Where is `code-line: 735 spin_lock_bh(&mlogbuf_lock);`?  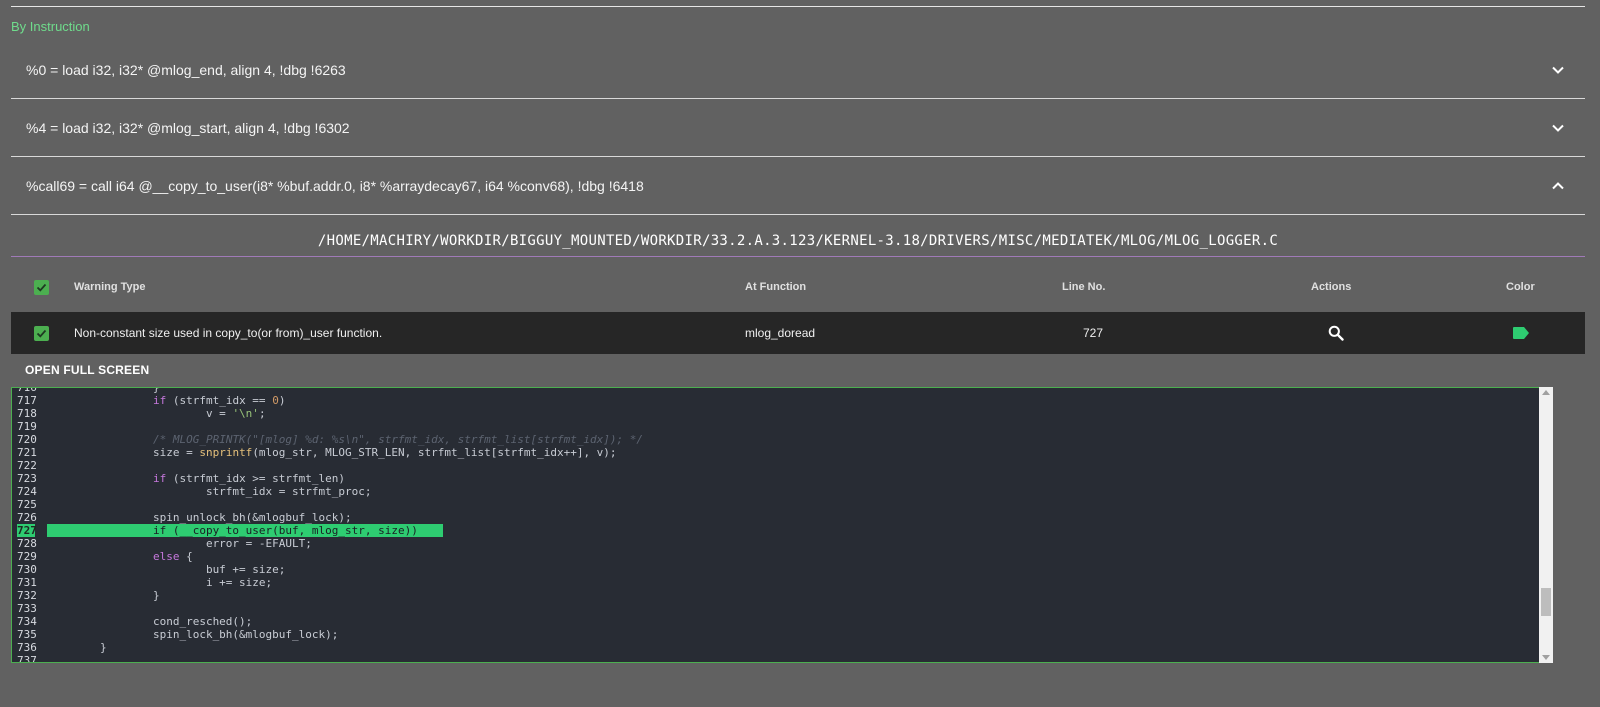
code-line: 735 spin_lock_bh(&mlogbuf_lock); is located at coordinates (775, 634).